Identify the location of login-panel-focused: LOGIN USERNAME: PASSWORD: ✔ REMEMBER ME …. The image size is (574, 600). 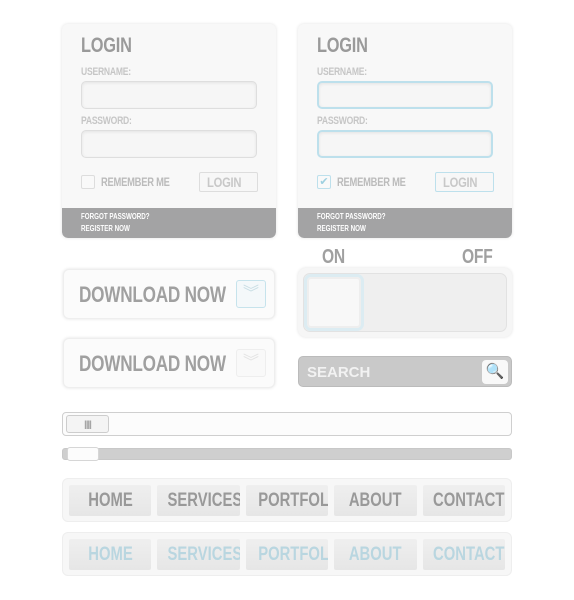
(405, 131).